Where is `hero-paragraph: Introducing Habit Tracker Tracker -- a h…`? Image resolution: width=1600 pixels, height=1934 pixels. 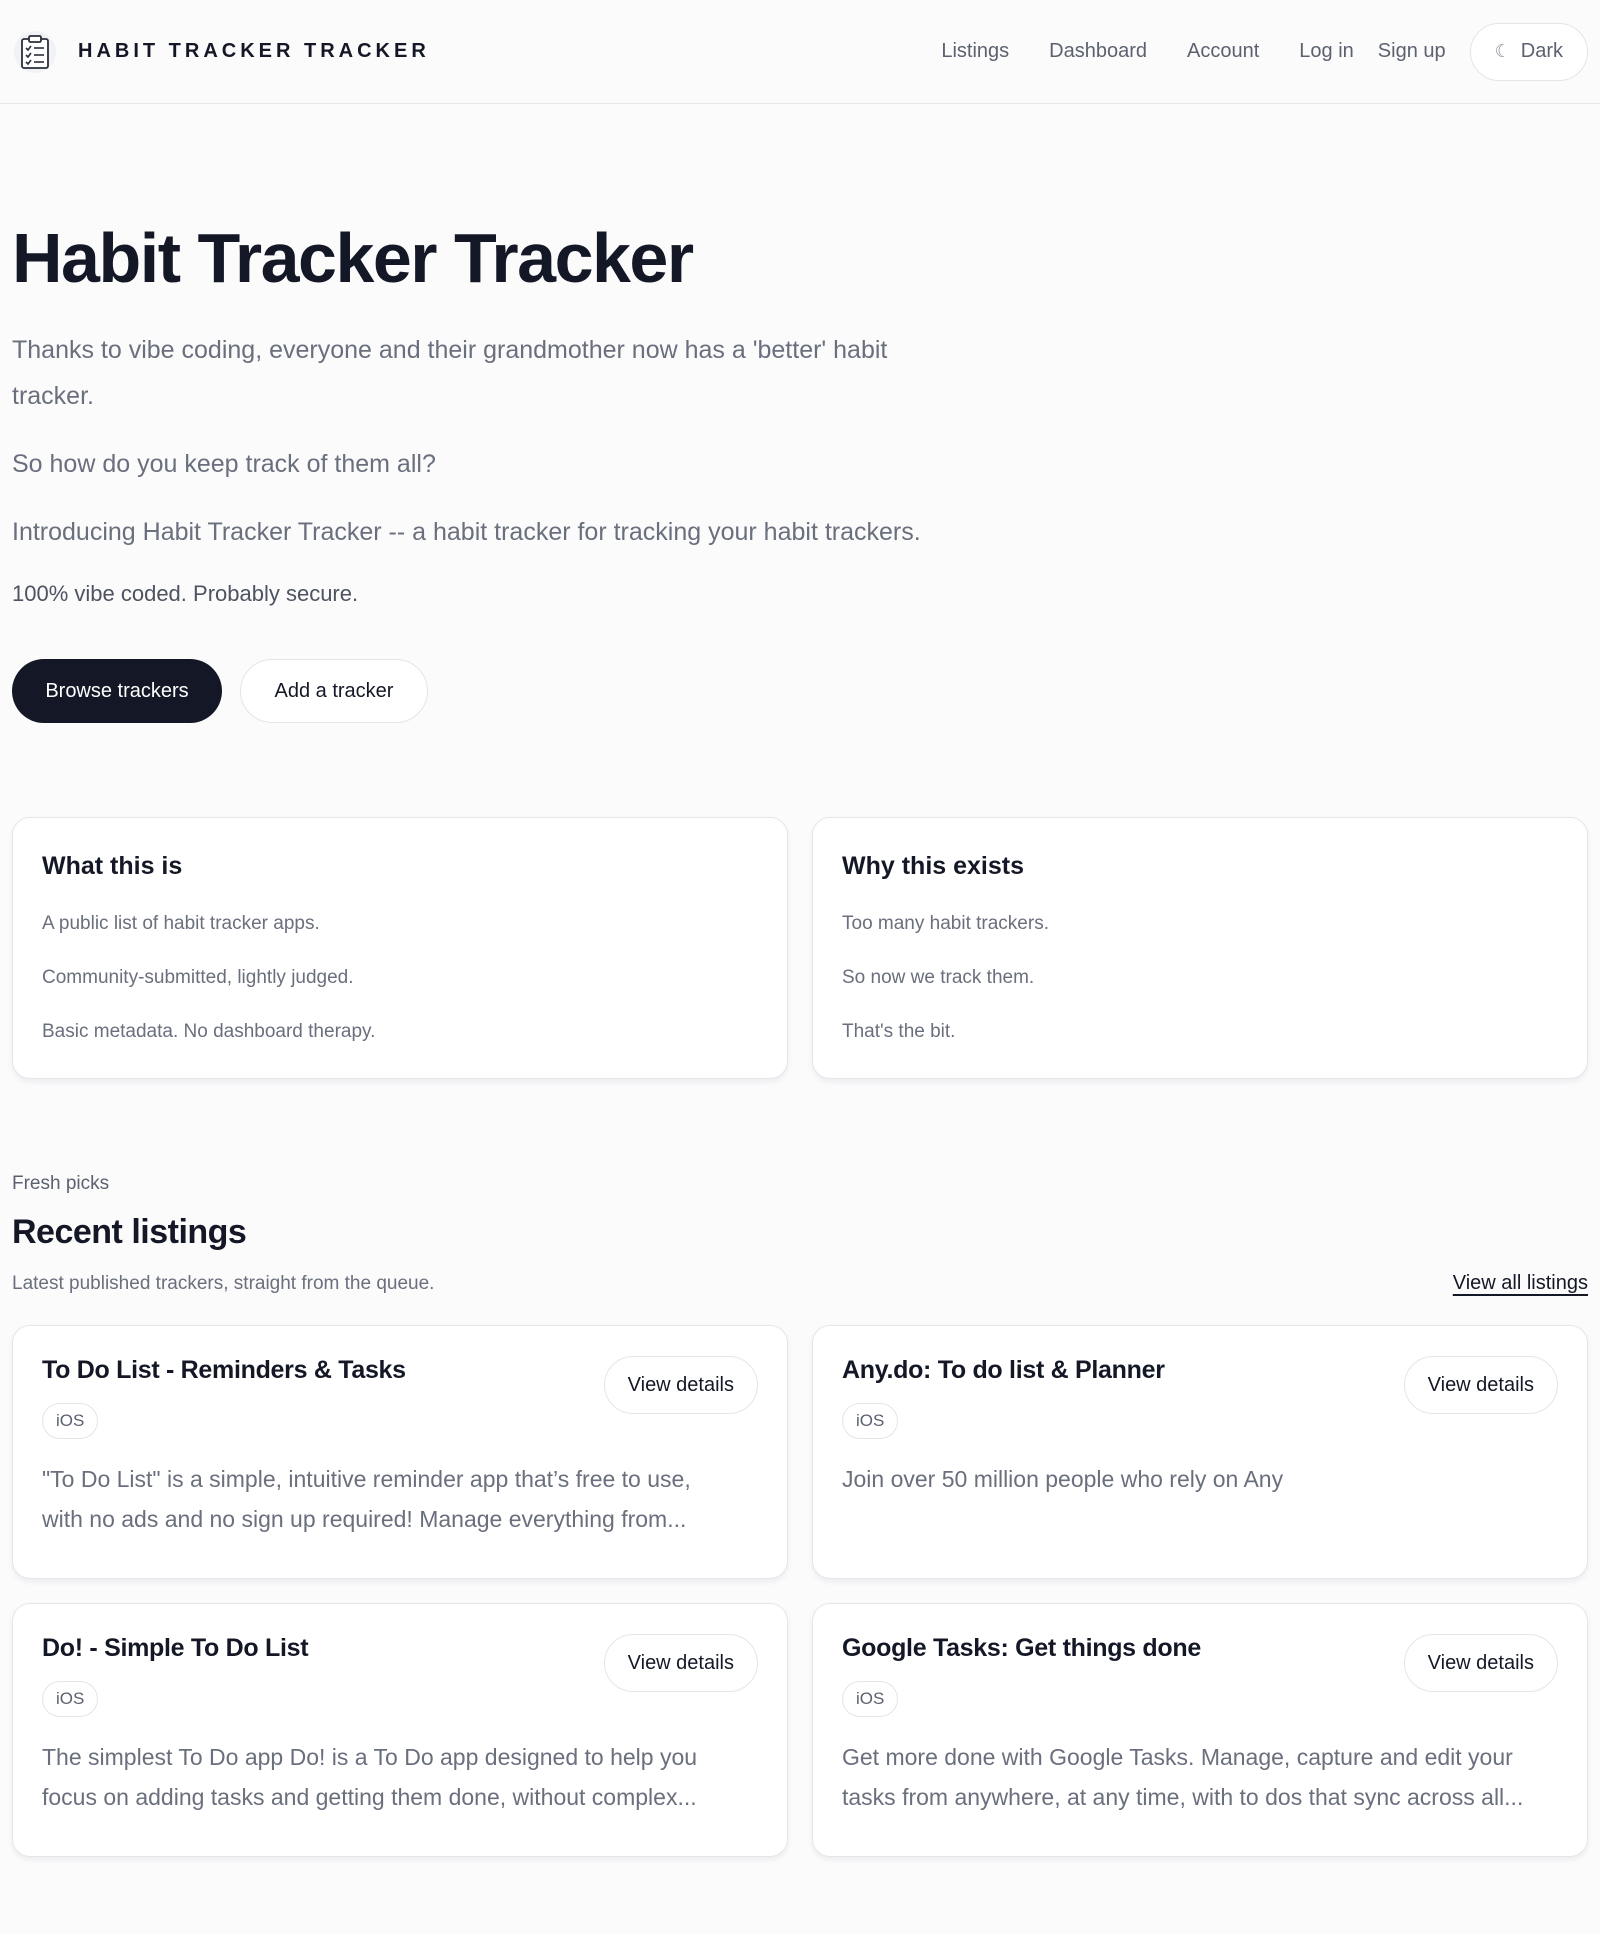 hero-paragraph: Introducing Habit Tracker Tracker -- a h… is located at coordinates (466, 532).